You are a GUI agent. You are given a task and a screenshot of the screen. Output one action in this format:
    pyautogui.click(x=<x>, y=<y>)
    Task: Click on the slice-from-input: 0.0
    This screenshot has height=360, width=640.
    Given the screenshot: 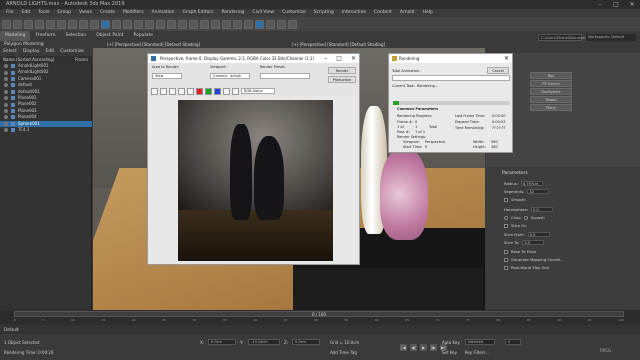 What is the action you would take?
    pyautogui.click(x=538, y=234)
    